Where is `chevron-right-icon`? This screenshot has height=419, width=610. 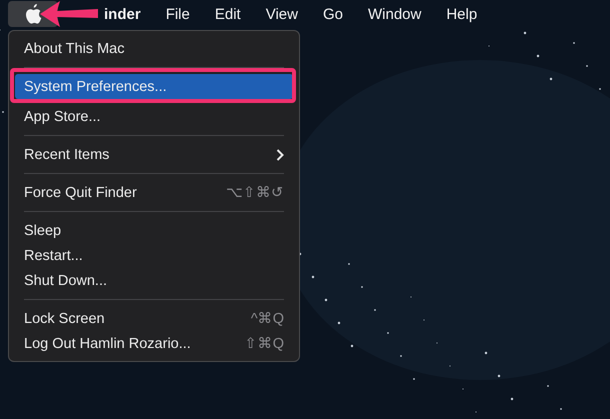
chevron-right-icon is located at coordinates (280, 154).